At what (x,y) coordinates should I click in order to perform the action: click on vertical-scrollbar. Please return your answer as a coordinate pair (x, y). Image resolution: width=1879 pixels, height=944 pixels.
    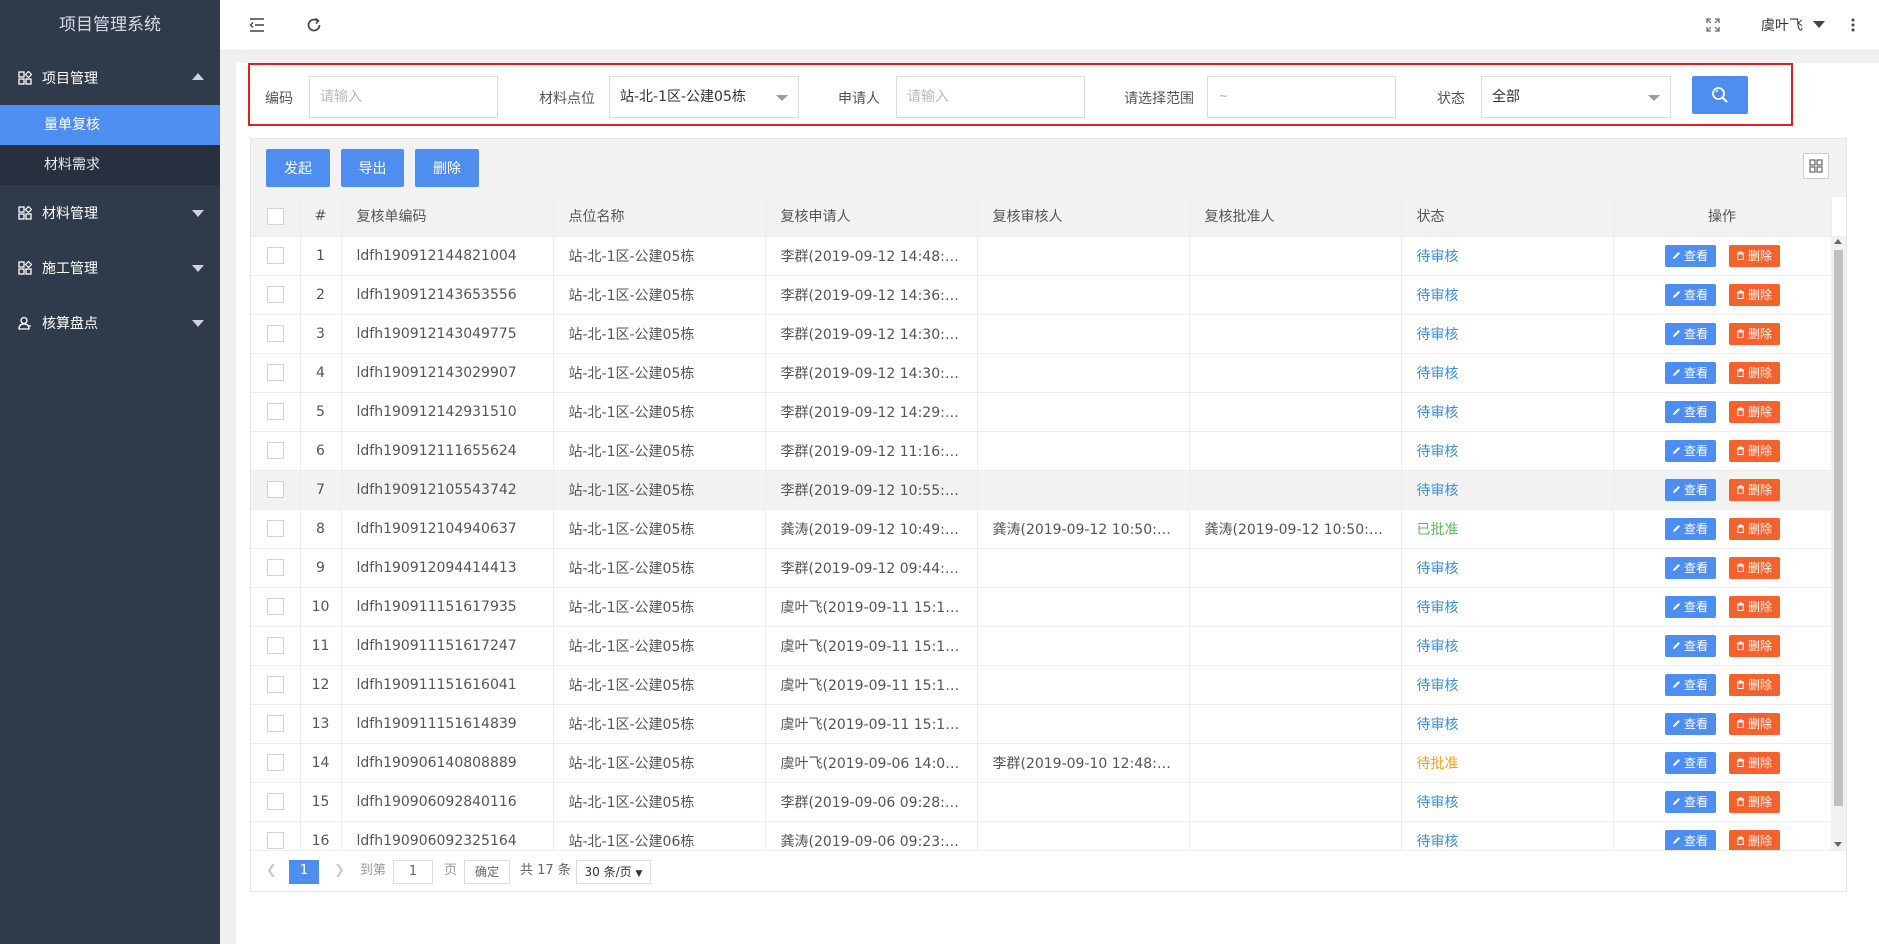
    Looking at the image, I should click on (1838, 543).